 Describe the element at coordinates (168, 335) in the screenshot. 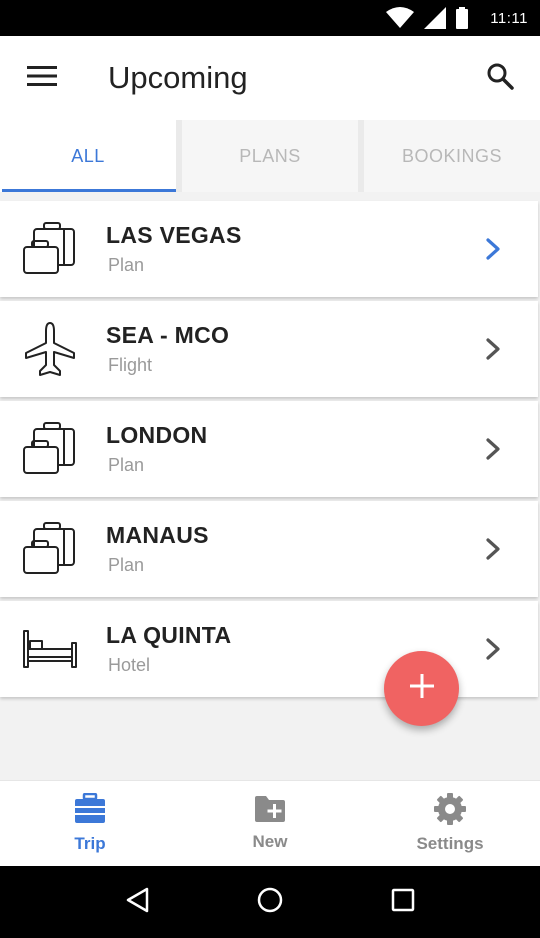

I see `item-title: SEA - MCO` at that location.